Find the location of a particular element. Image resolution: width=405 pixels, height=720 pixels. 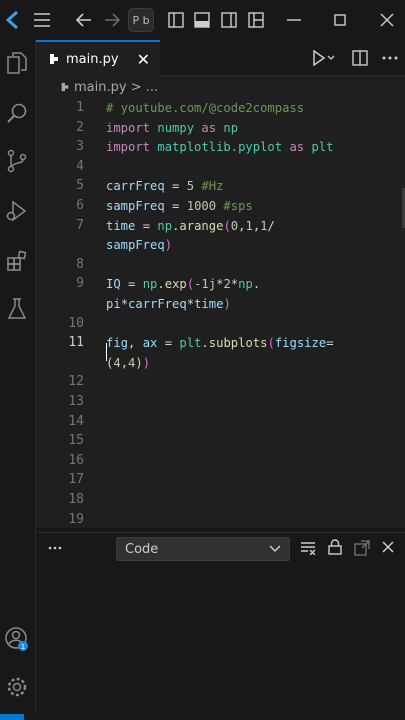

vscode-logo-icon is located at coordinates (12, 20).